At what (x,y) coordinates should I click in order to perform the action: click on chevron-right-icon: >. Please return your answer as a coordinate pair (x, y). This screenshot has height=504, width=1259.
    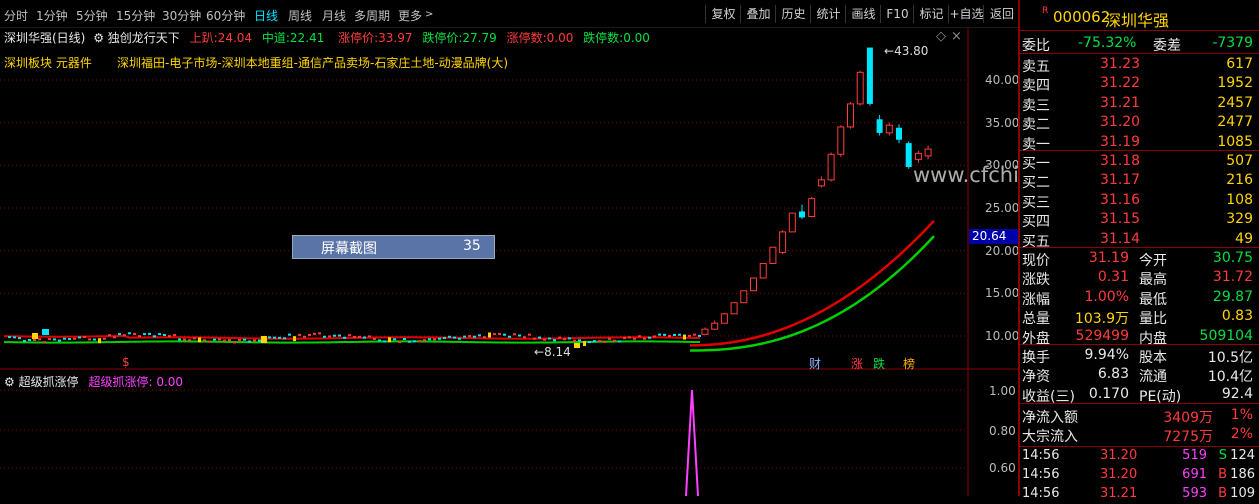
    Looking at the image, I should click on (429, 14).